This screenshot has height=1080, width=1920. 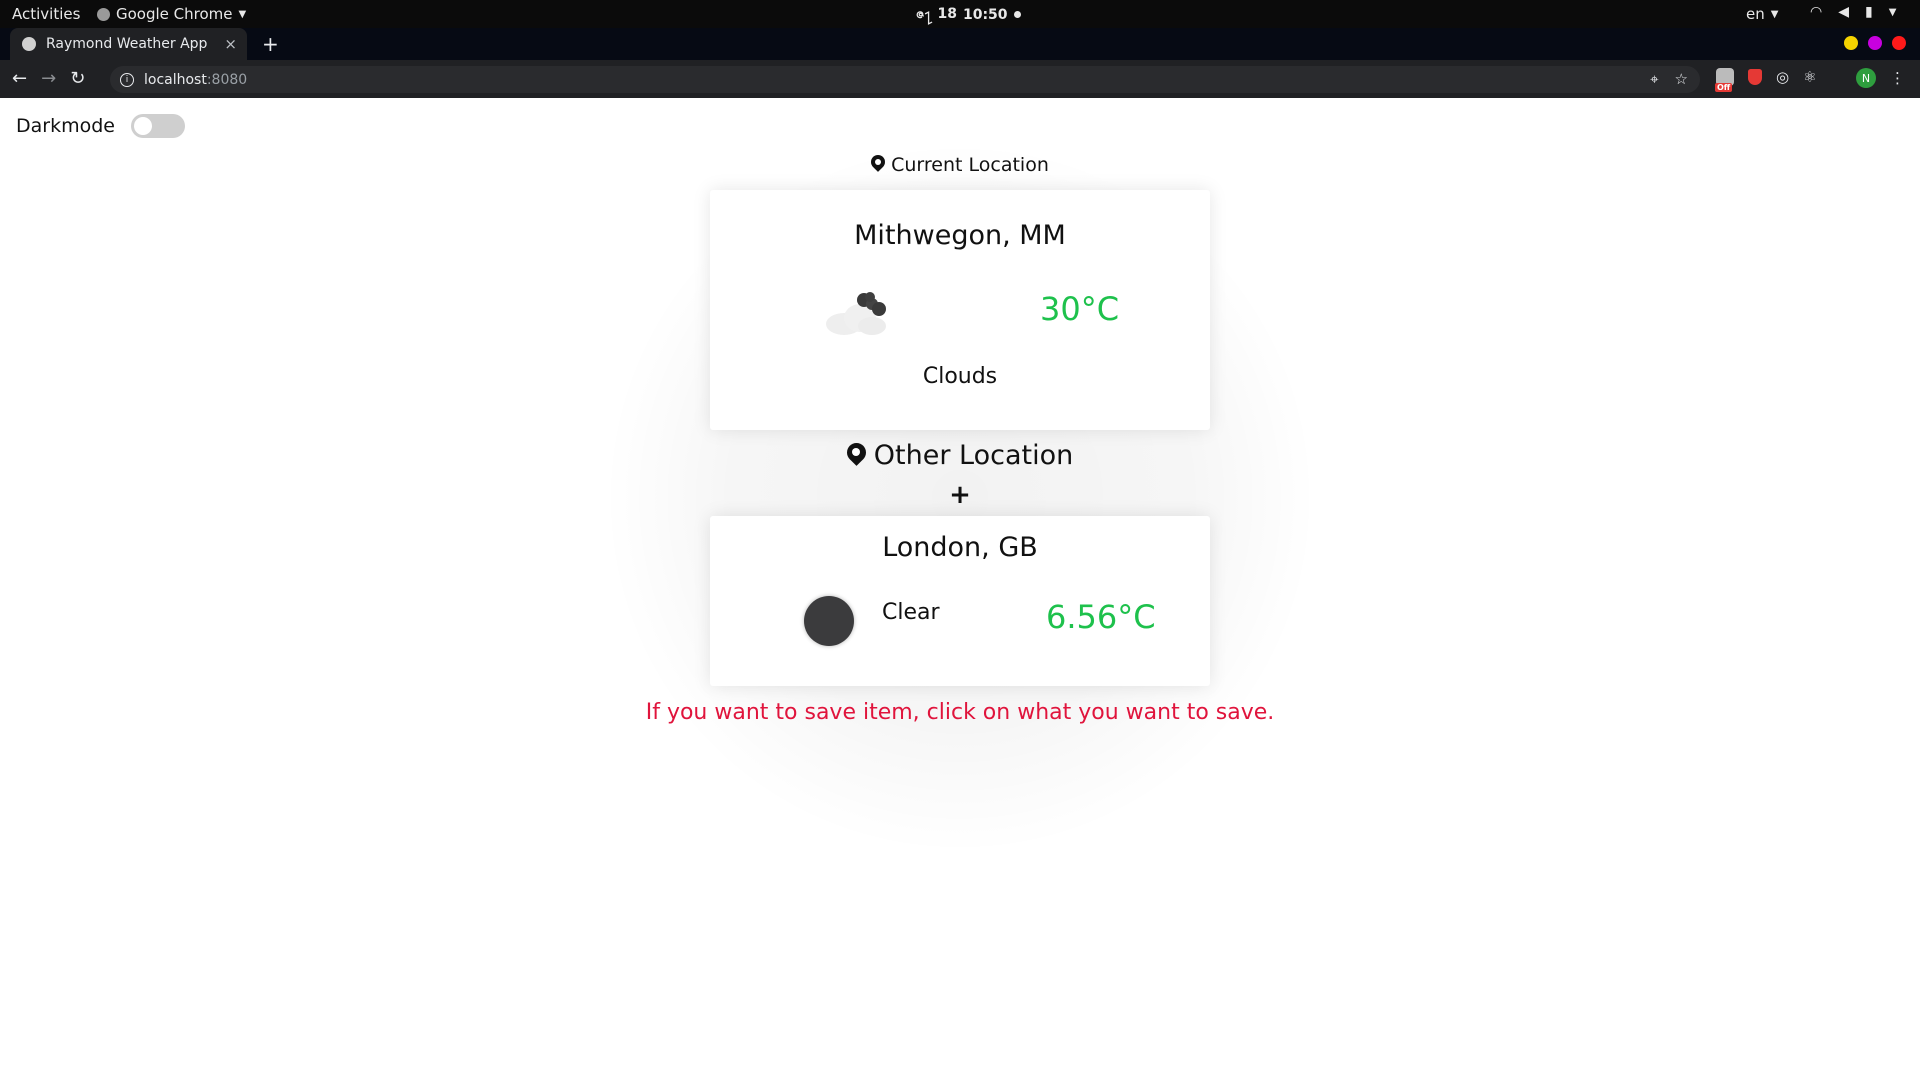 What do you see at coordinates (1101, 617) in the screenshot?
I see `other-temperature: 6.56°C` at bounding box center [1101, 617].